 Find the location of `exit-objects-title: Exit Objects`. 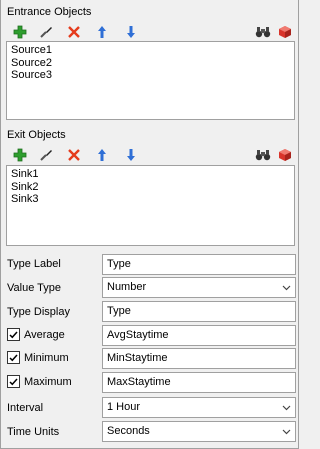

exit-objects-title: Exit Objects is located at coordinates (36, 135).